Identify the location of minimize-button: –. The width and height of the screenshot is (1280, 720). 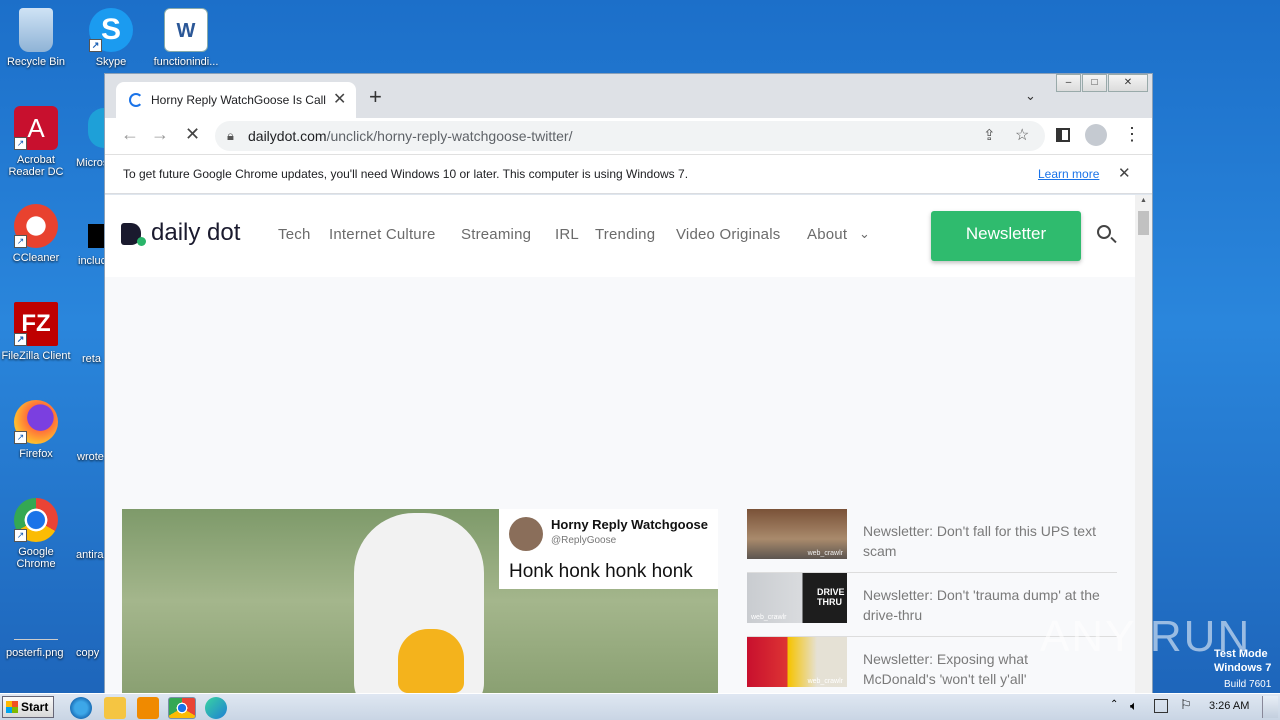
(1068, 83).